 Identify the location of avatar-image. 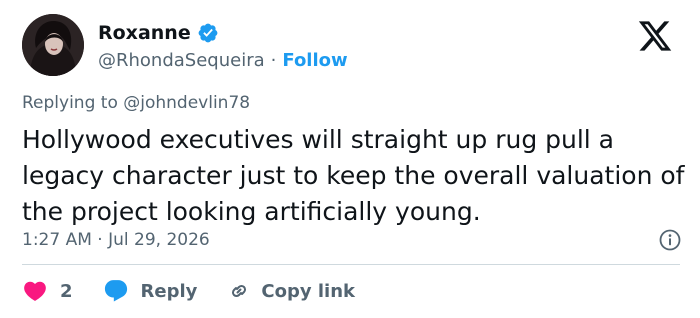
(53, 45).